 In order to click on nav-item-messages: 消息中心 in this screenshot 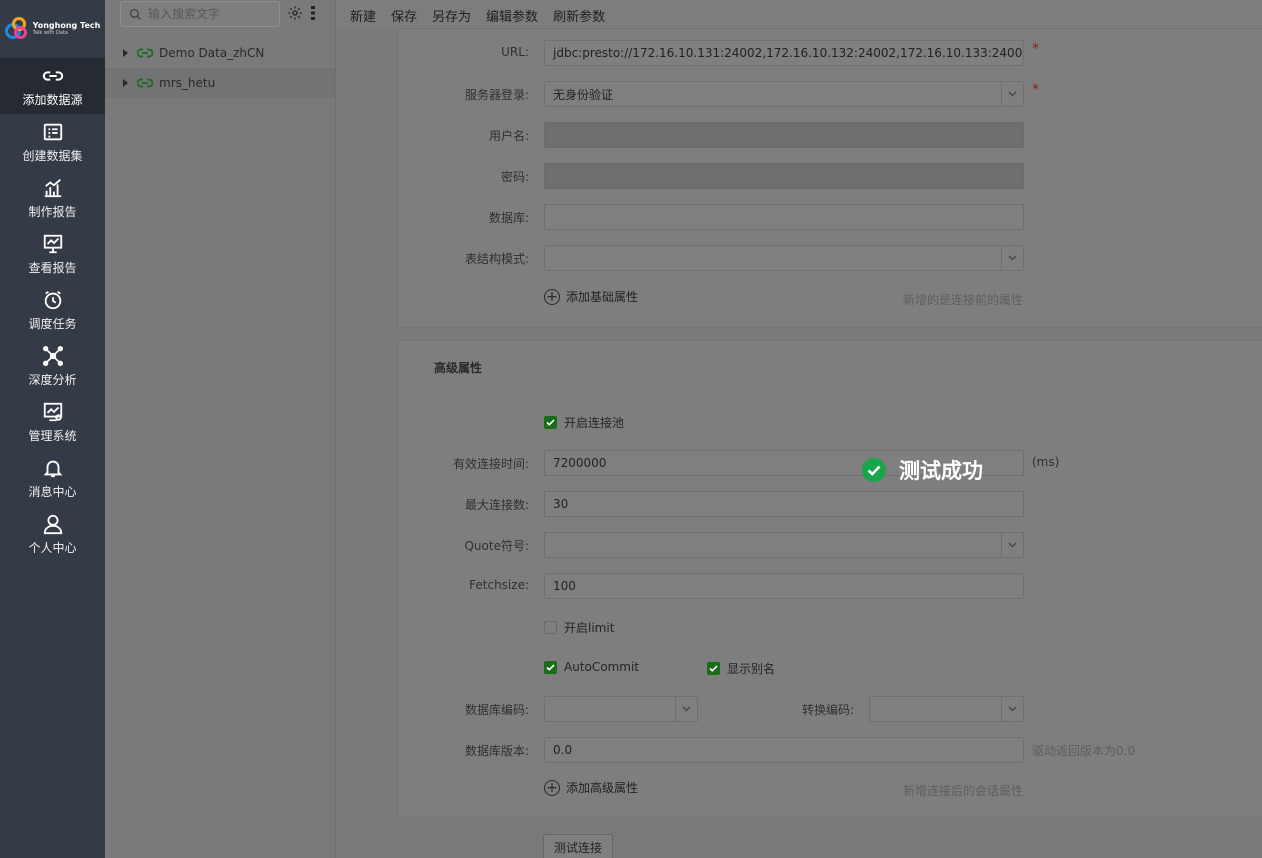, I will do `click(52, 478)`.